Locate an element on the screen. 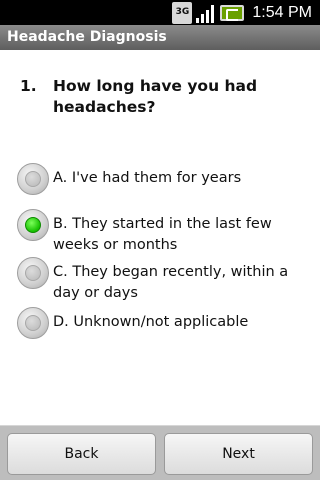  window-title: Headache Diagnosis is located at coordinates (160, 37).